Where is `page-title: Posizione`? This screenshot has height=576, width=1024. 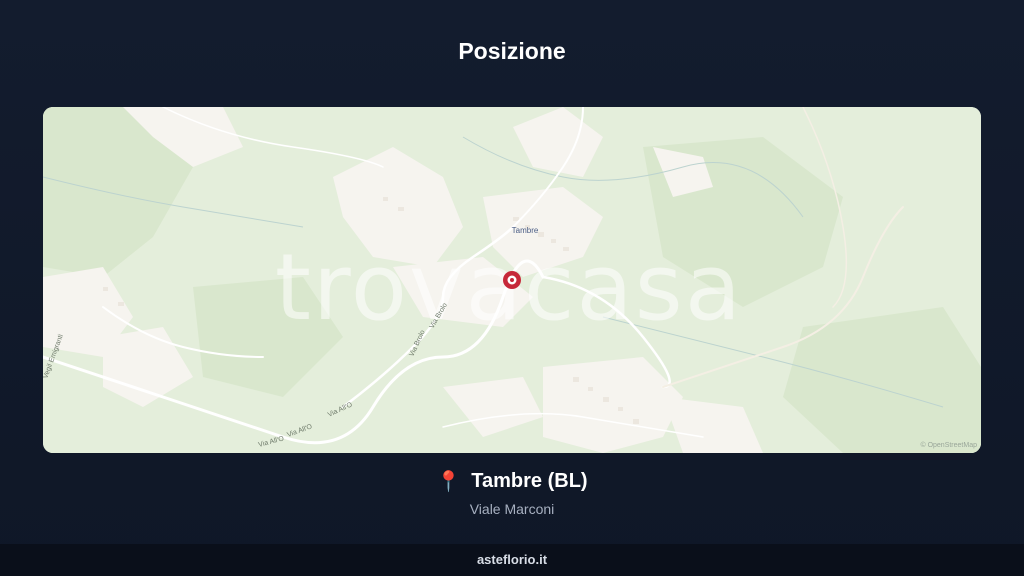
page-title: Posizione is located at coordinates (512, 51).